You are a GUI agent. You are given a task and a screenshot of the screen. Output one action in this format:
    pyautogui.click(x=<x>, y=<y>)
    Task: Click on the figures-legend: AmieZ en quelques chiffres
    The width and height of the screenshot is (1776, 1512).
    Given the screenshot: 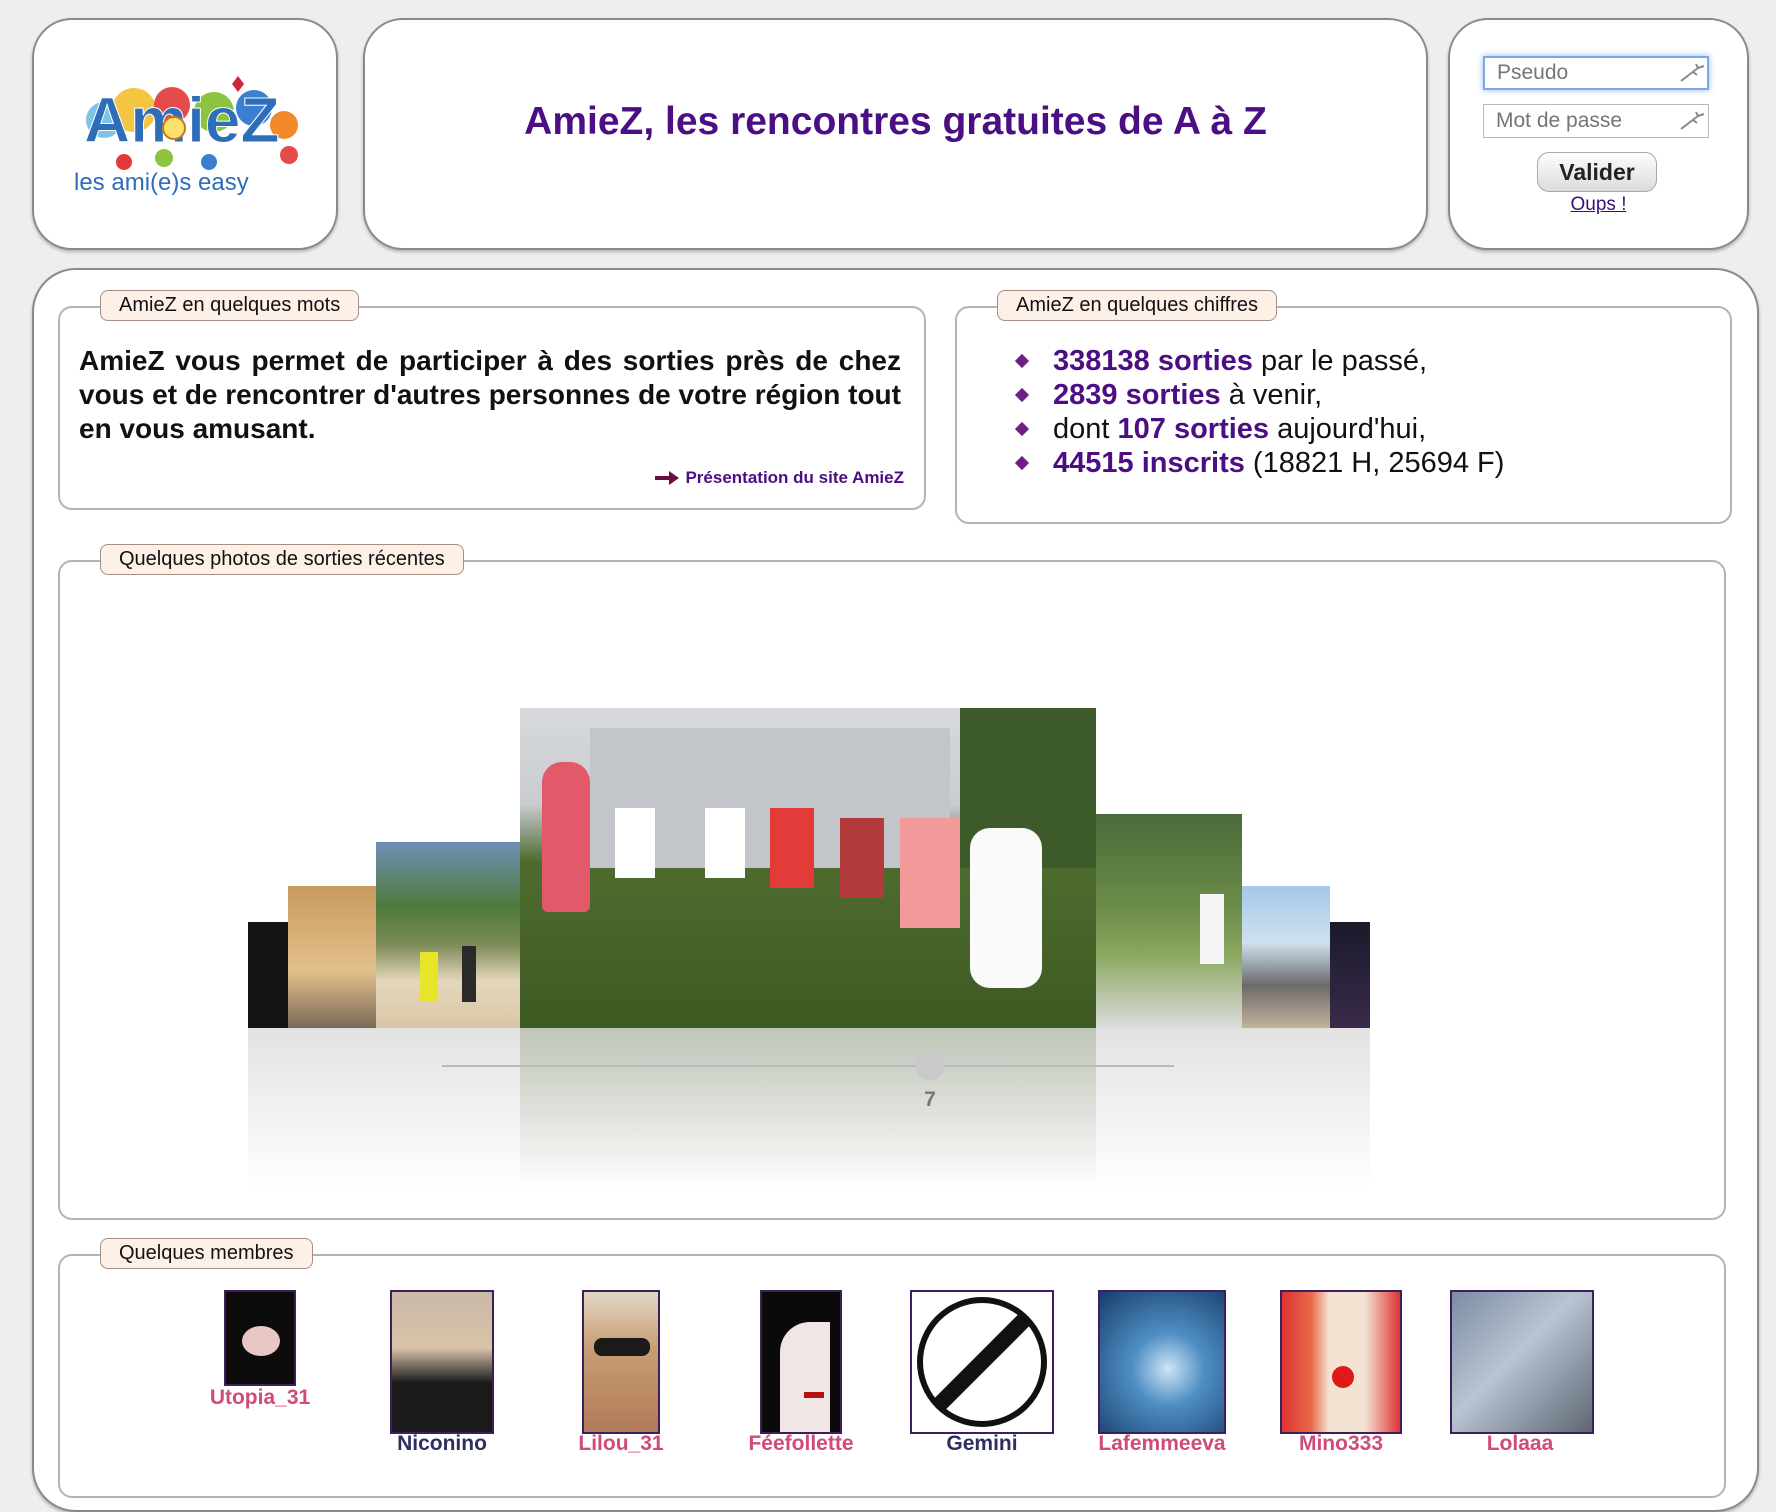 What is the action you would take?
    pyautogui.click(x=1137, y=305)
    